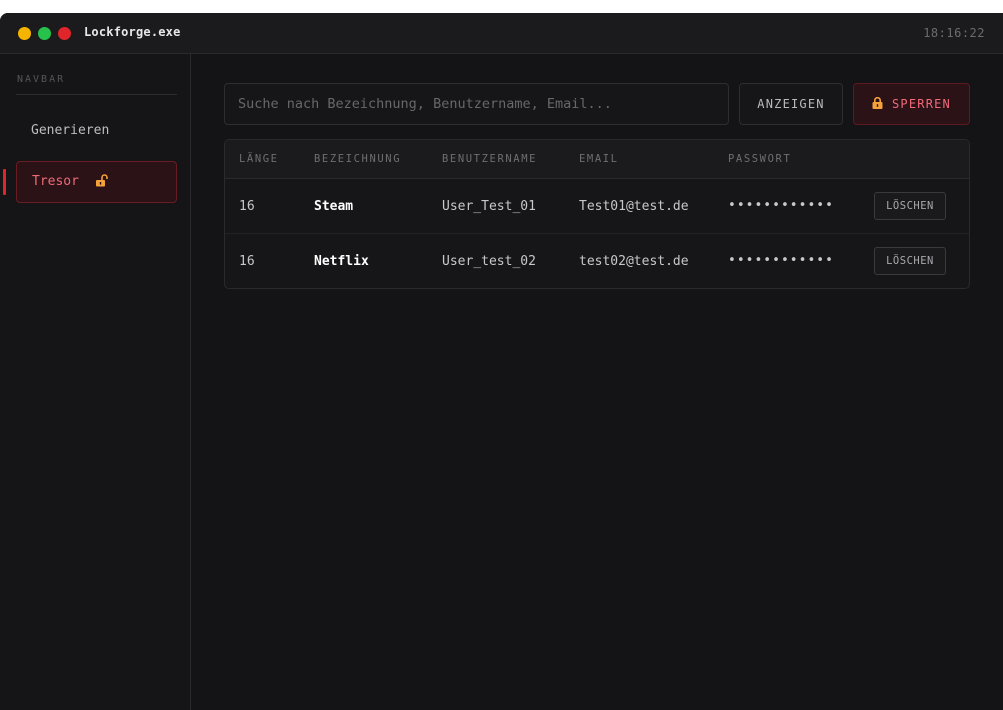 The image size is (1003, 710). I want to click on maximize-button, so click(44, 33).